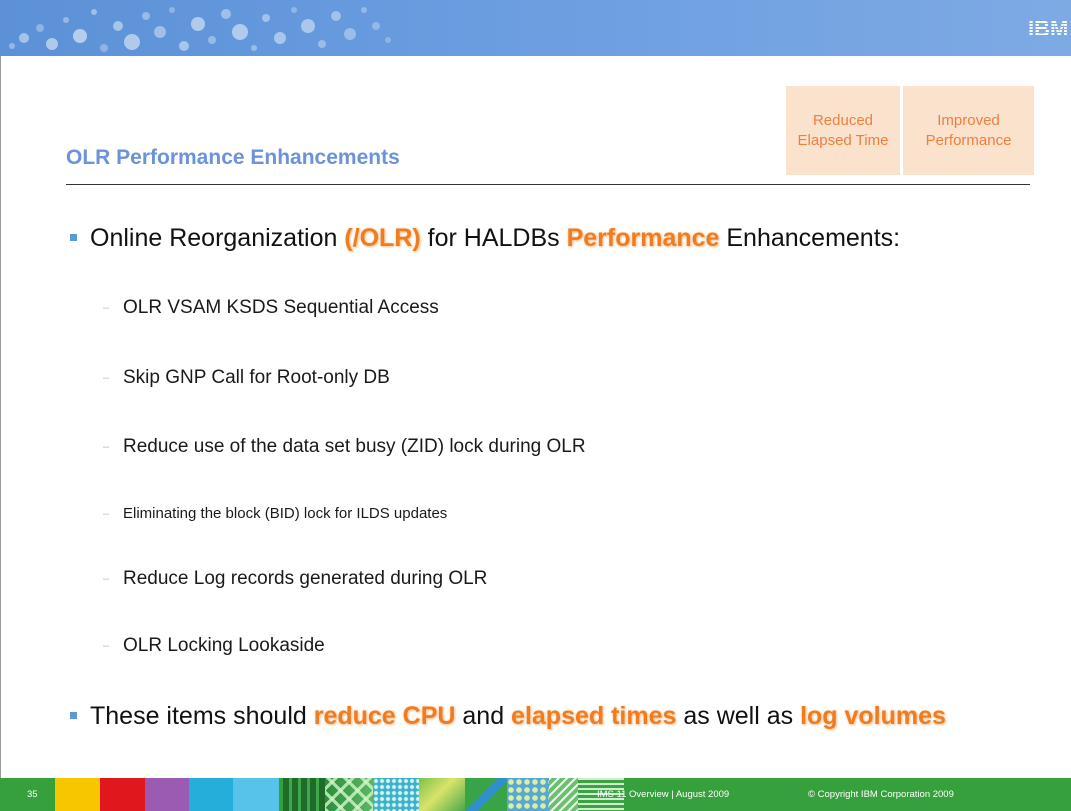  Describe the element at coordinates (483, 716) in the screenshot. I see `bullet-text-segment: and` at that location.